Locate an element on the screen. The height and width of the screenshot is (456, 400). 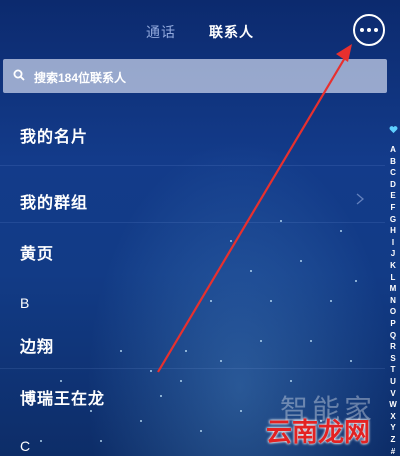
index-letter: # is located at coordinates (393, 451).